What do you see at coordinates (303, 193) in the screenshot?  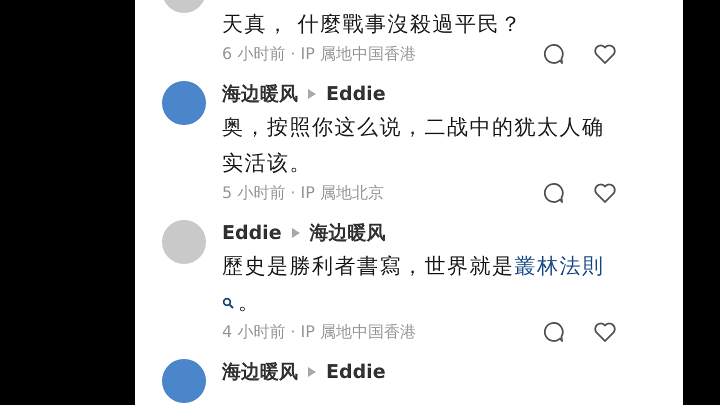 I see `comment-meta: 5 小时前 · IP 属地北京` at bounding box center [303, 193].